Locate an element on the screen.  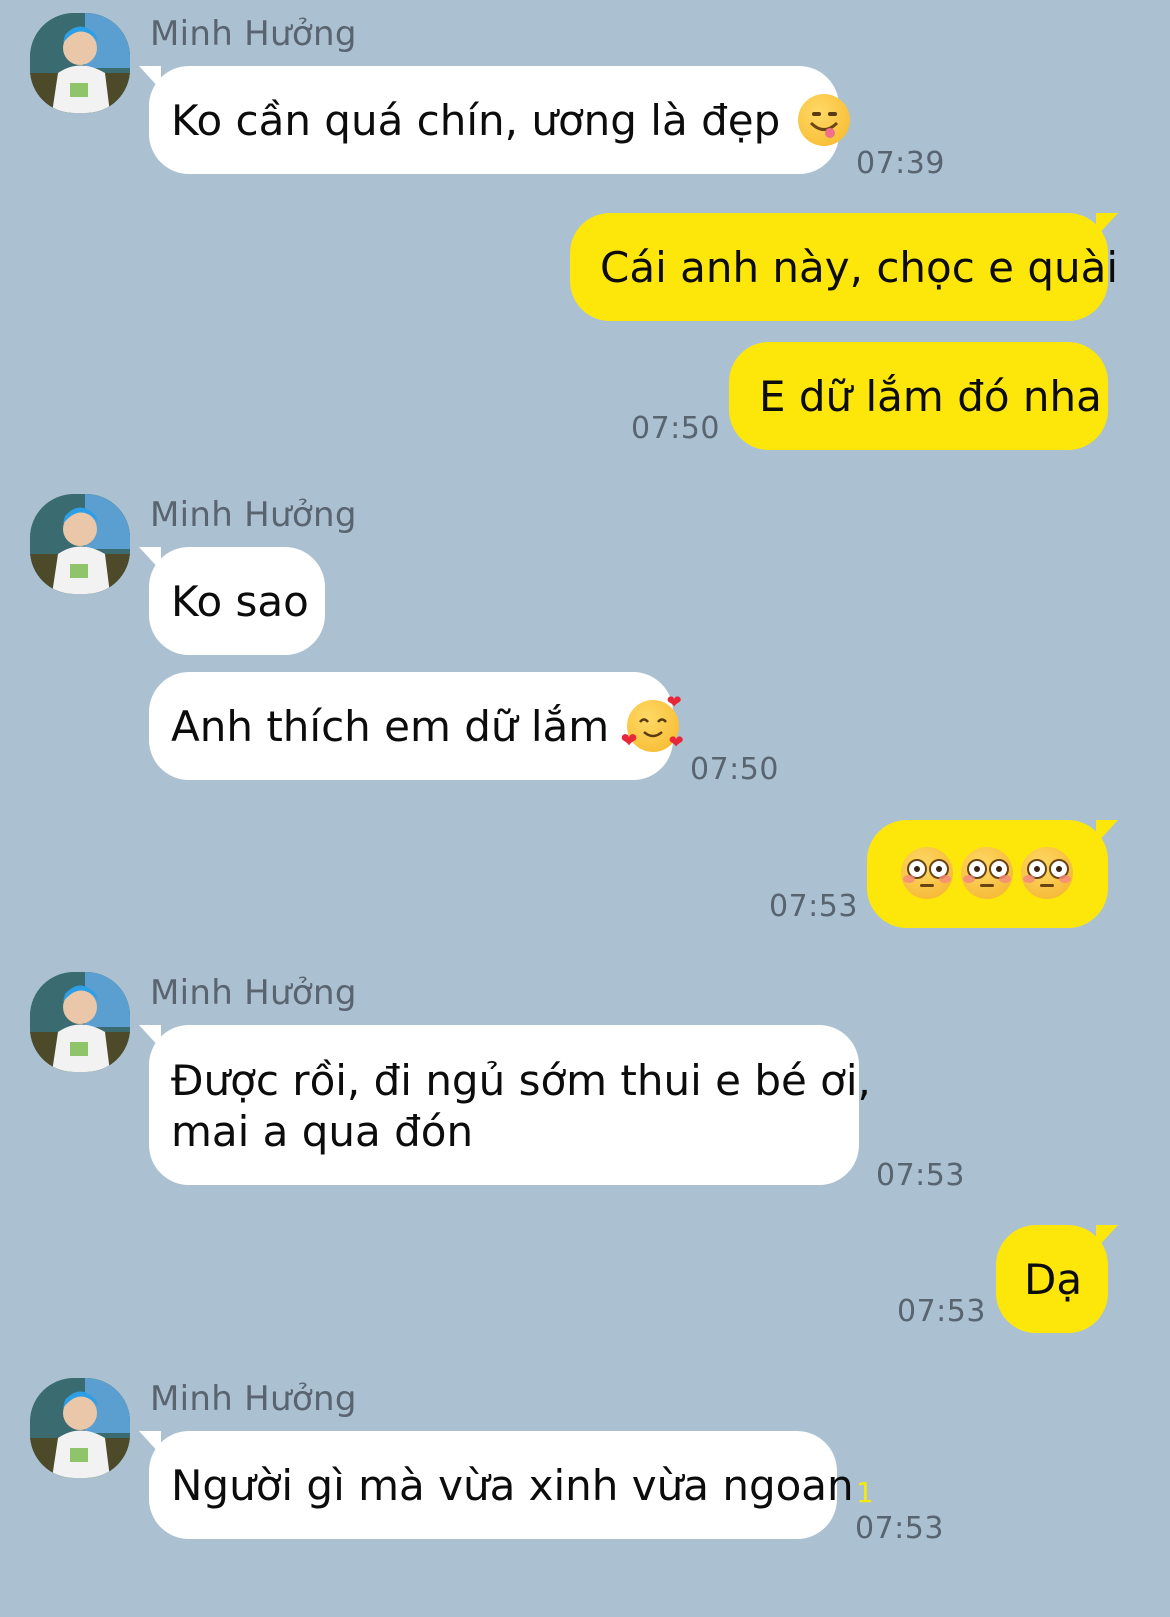
message-time: 07:39 is located at coordinates (900, 163).